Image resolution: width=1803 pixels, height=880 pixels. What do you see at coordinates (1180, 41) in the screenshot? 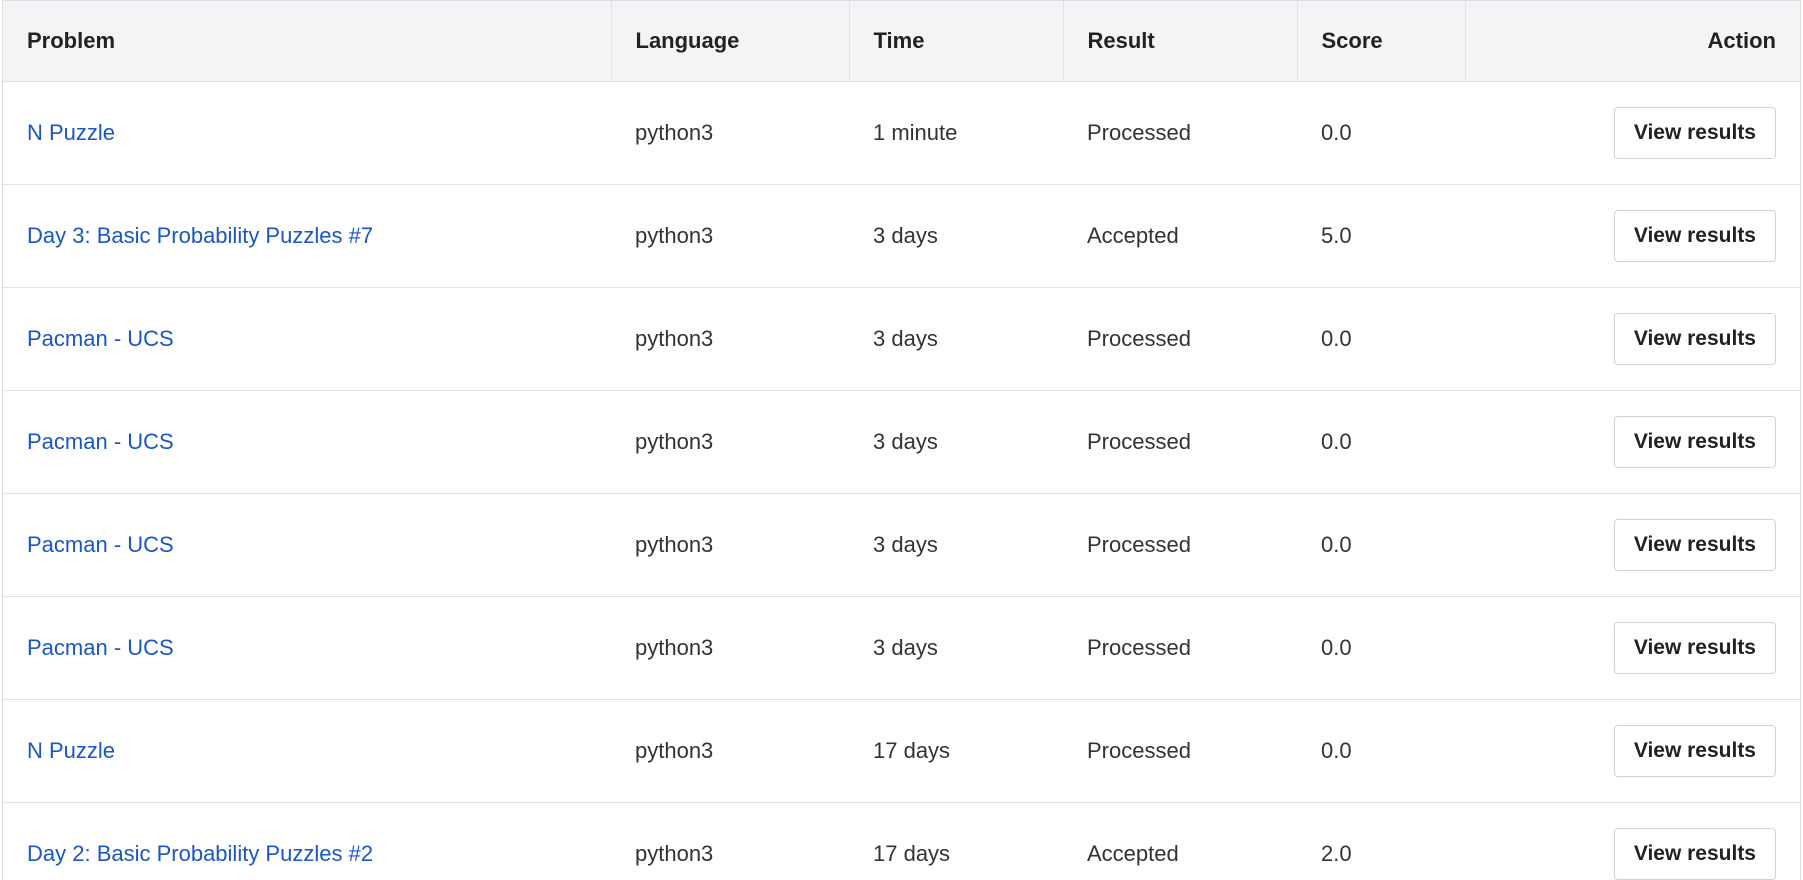
I see `column-header-result: Result` at bounding box center [1180, 41].